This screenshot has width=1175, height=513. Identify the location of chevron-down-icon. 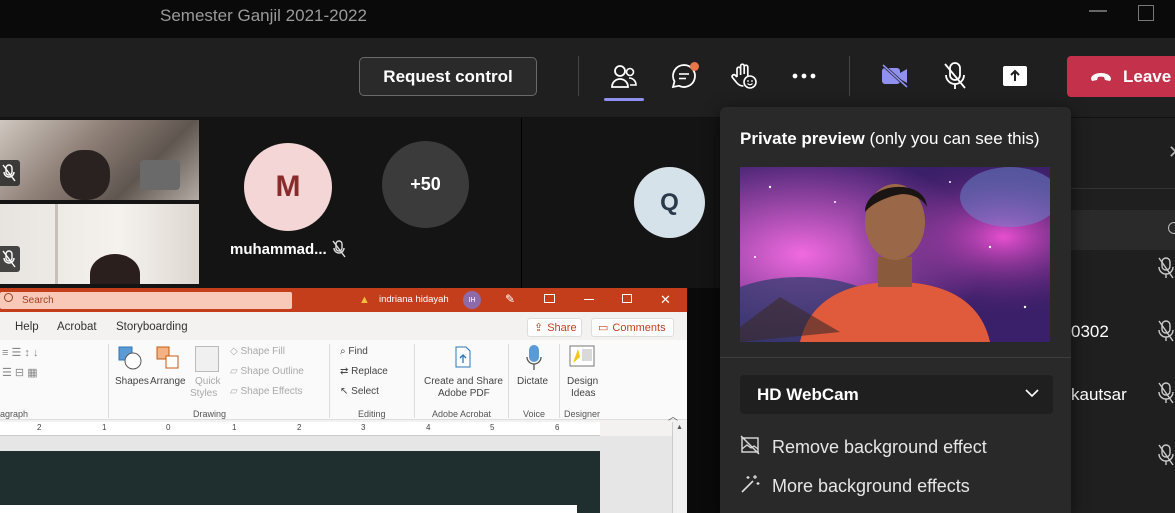
(1032, 395).